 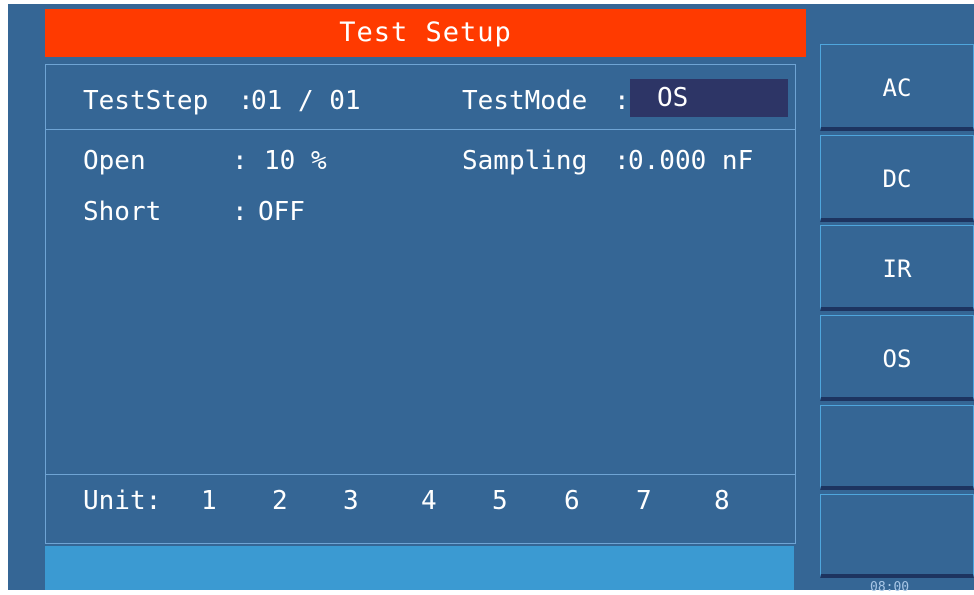 I want to click on page-title: Test Setup, so click(x=425, y=33).